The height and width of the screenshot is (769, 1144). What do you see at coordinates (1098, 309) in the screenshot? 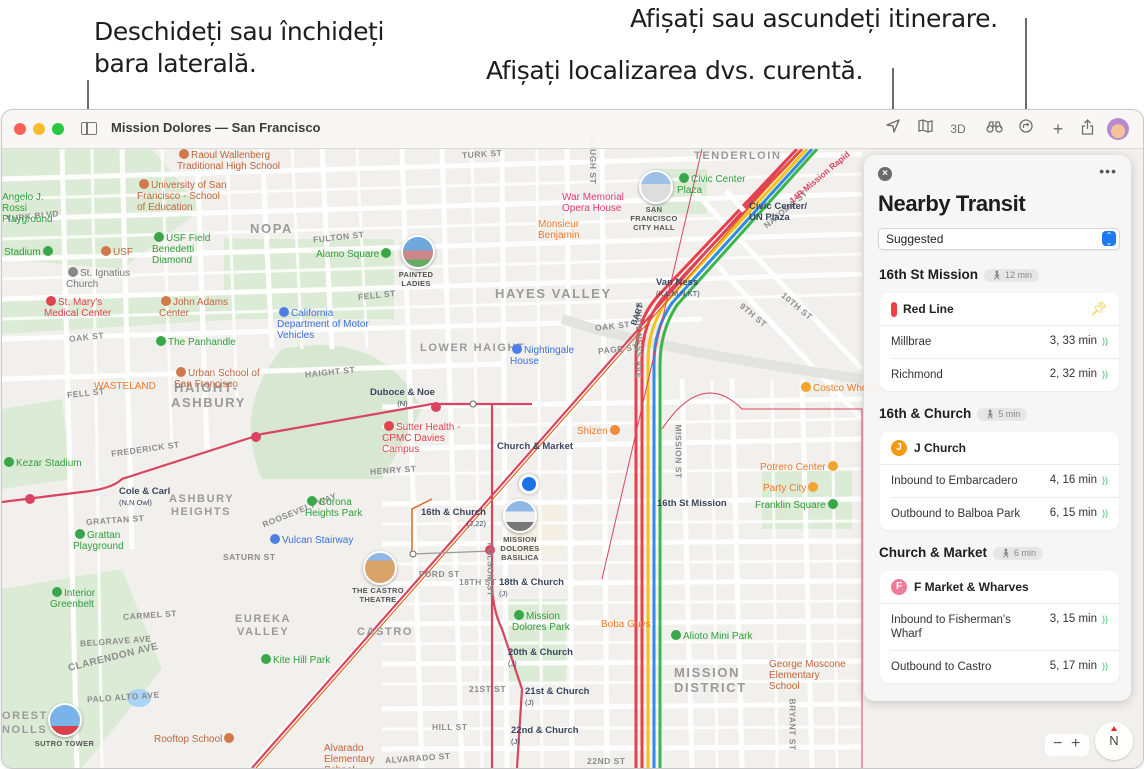
I see `pin-icon: 📌︎` at bounding box center [1098, 309].